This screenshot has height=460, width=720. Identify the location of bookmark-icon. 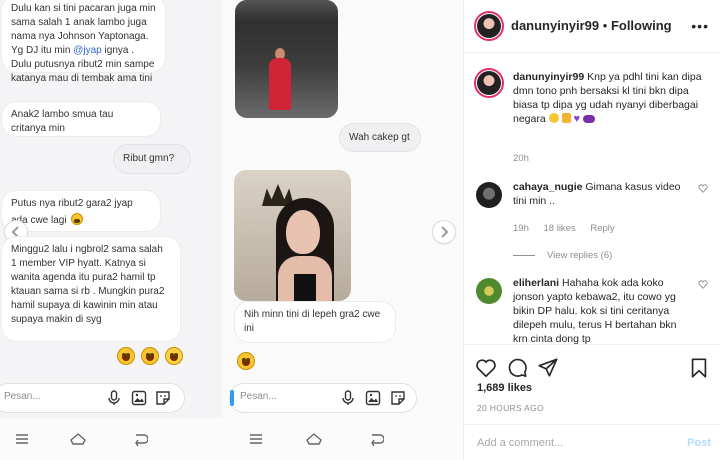
(699, 368).